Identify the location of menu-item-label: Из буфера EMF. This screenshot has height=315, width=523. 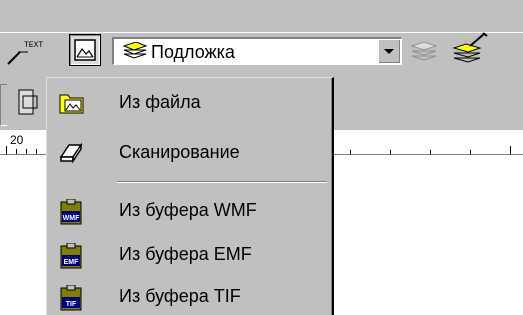
(185, 254).